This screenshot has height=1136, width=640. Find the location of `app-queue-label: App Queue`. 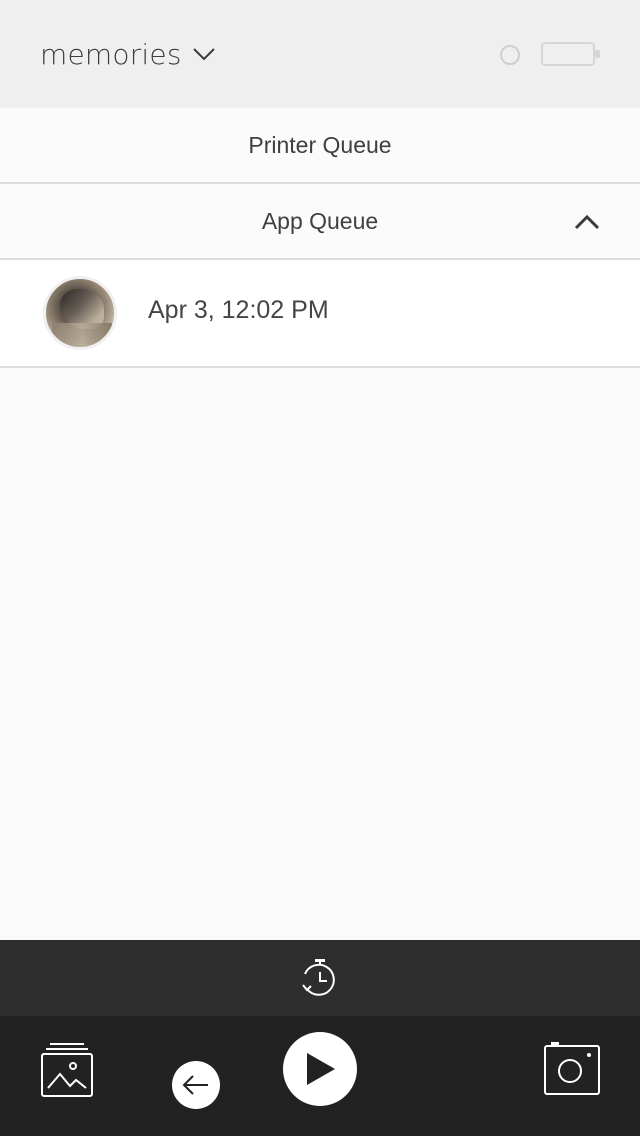

app-queue-label: App Queue is located at coordinates (320, 220).